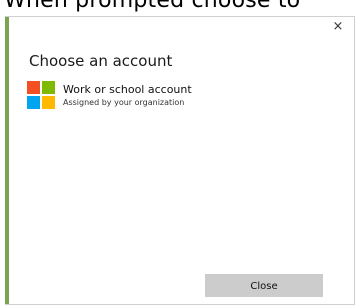 The width and height of the screenshot is (361, 307). I want to click on logo-red-square, so click(33, 87).